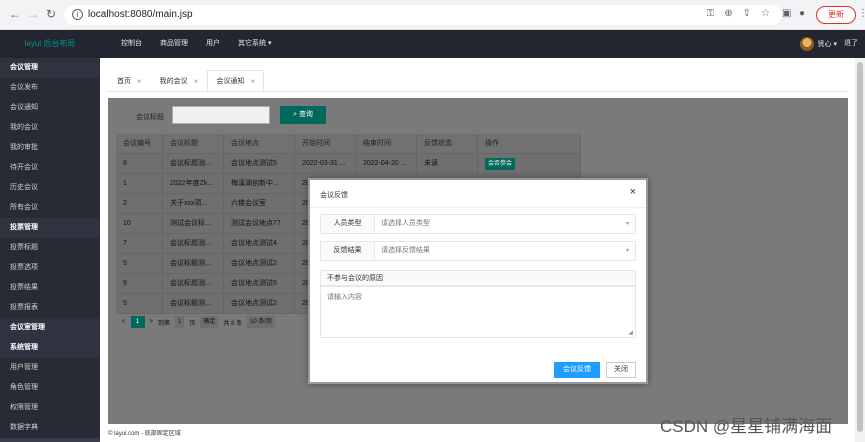 The image size is (865, 442). Describe the element at coordinates (77, 14) in the screenshot. I see `info-icon: i` at that location.